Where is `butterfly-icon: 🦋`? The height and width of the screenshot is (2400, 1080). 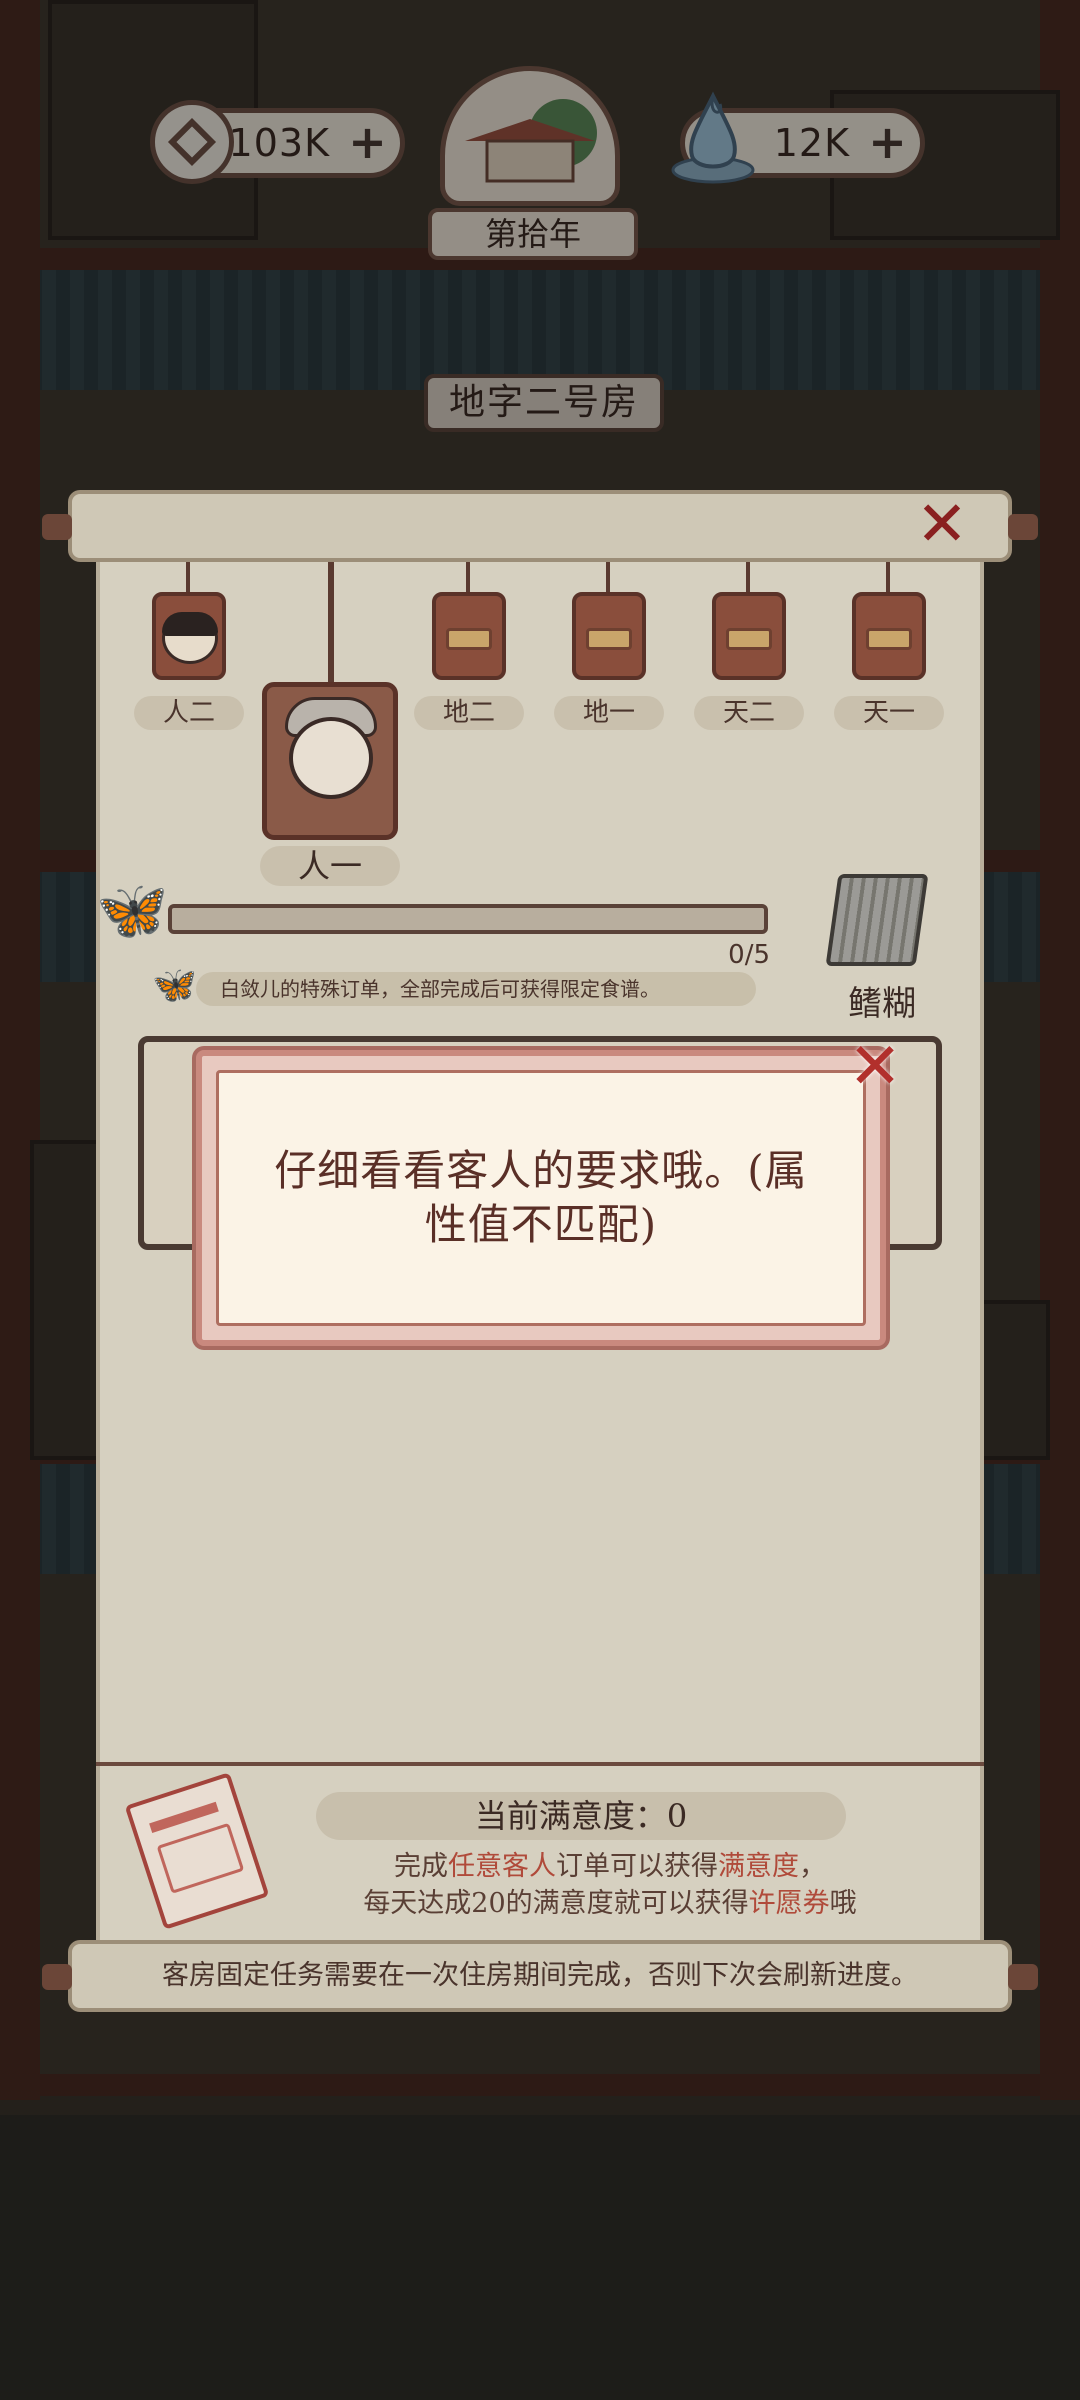
butterfly-icon: 🦋 is located at coordinates (132, 910).